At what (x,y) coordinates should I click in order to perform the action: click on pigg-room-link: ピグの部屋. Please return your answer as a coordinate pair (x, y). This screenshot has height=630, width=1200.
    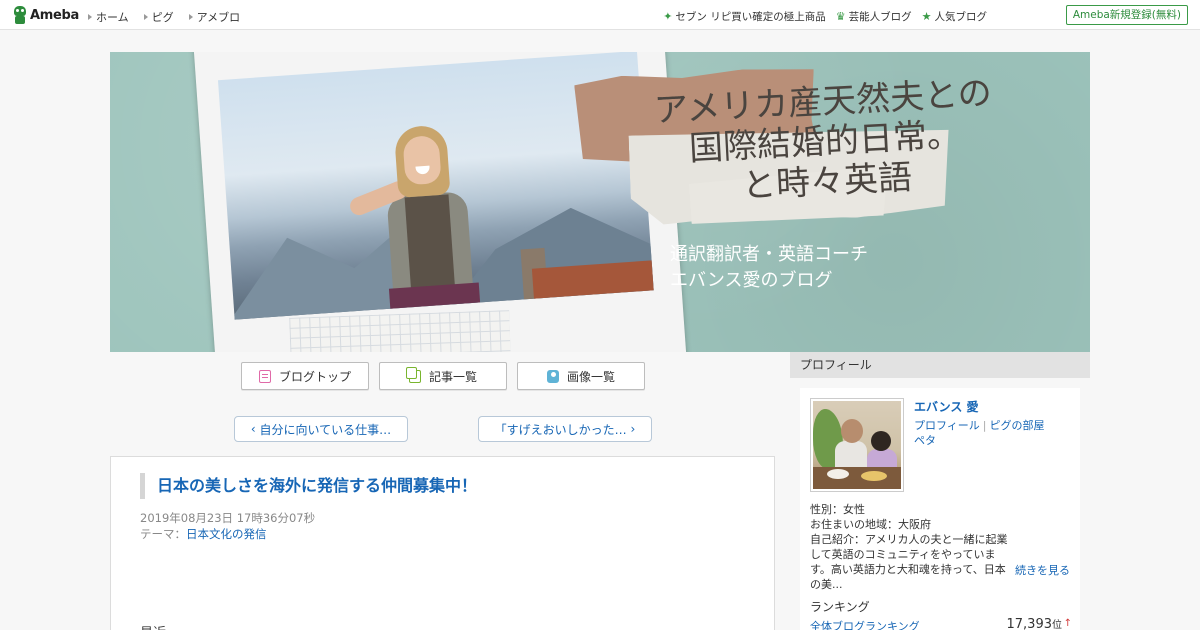
    Looking at the image, I should click on (1017, 425).